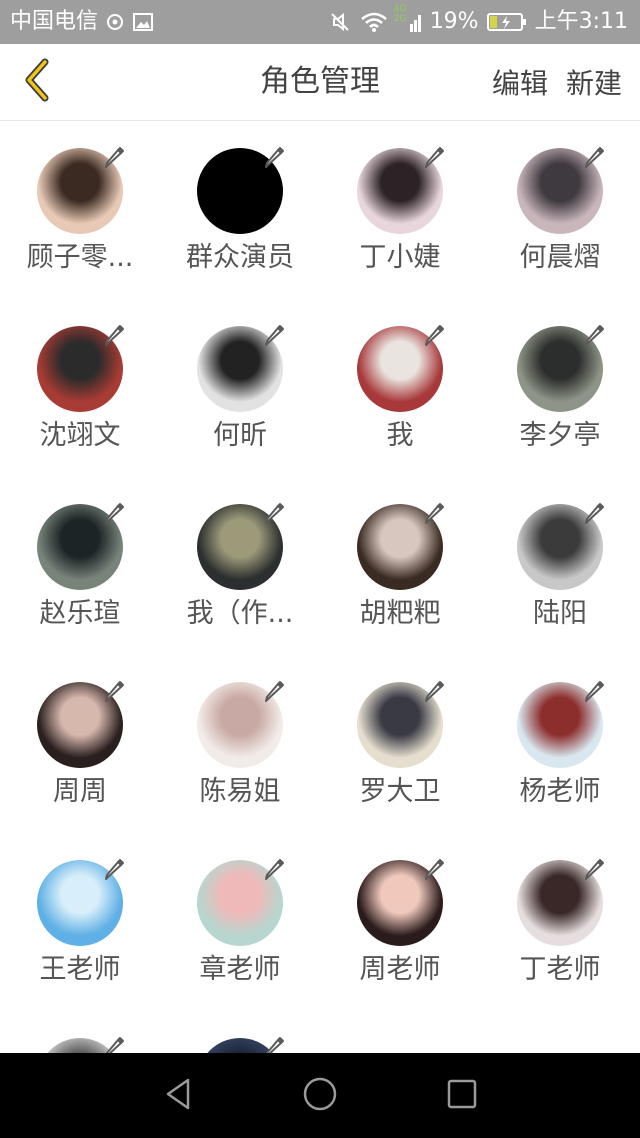  I want to click on nav-recent-button, so click(462, 1095).